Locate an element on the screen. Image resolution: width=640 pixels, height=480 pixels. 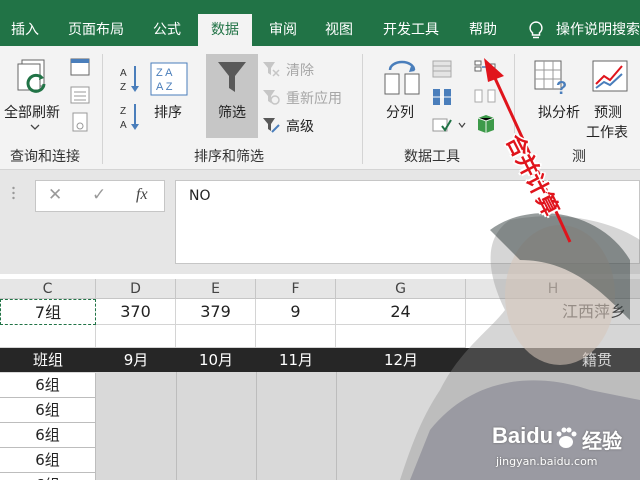
jingyan-text: 经验 is located at coordinates (602, 441).